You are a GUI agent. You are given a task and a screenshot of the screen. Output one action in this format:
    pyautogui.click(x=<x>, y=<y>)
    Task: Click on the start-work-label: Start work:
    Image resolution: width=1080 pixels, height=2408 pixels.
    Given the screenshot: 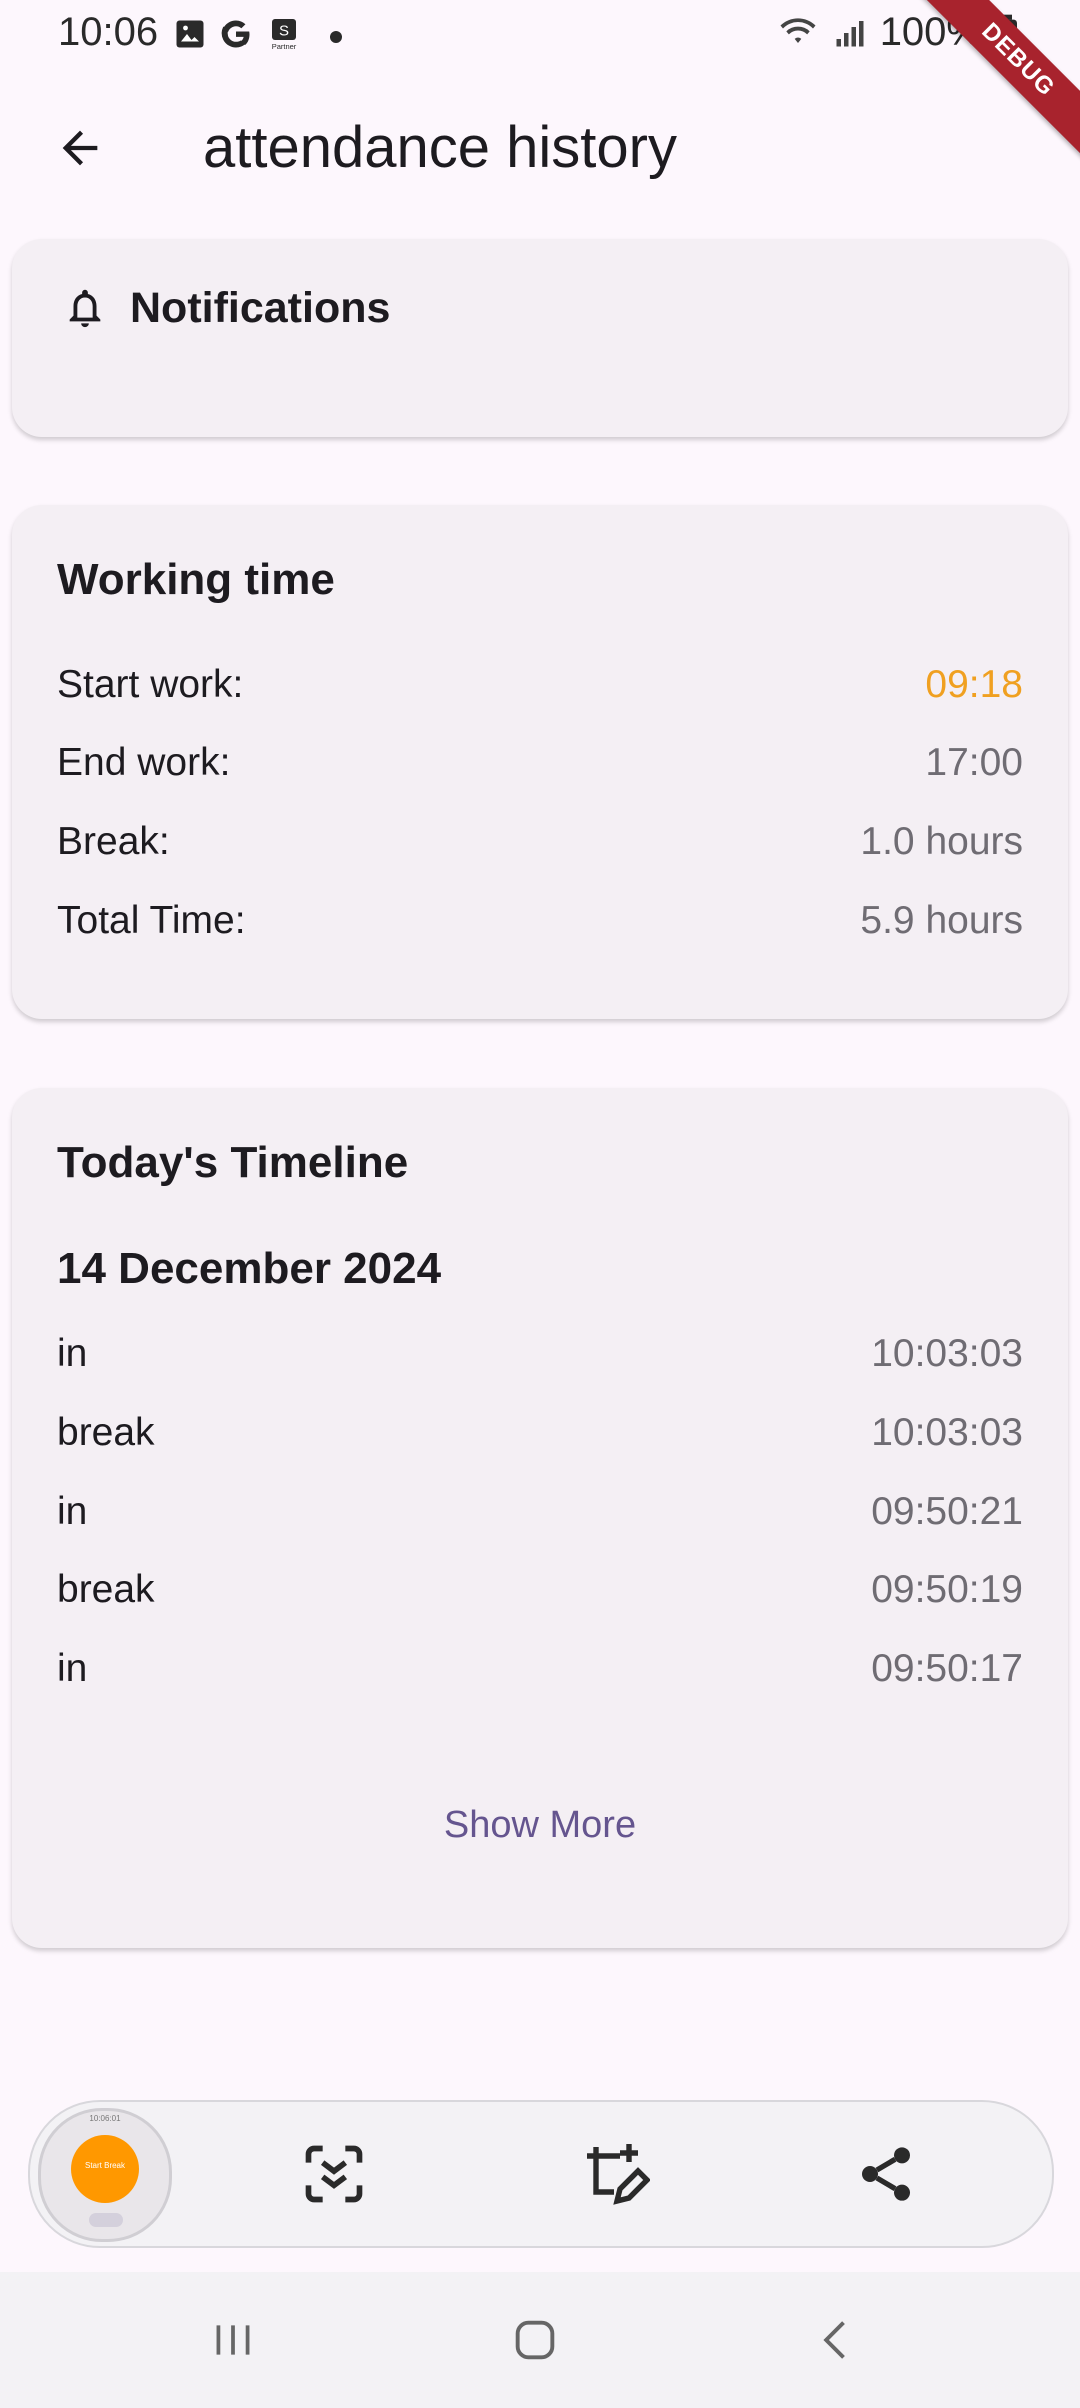 What is the action you would take?
    pyautogui.click(x=150, y=684)
    